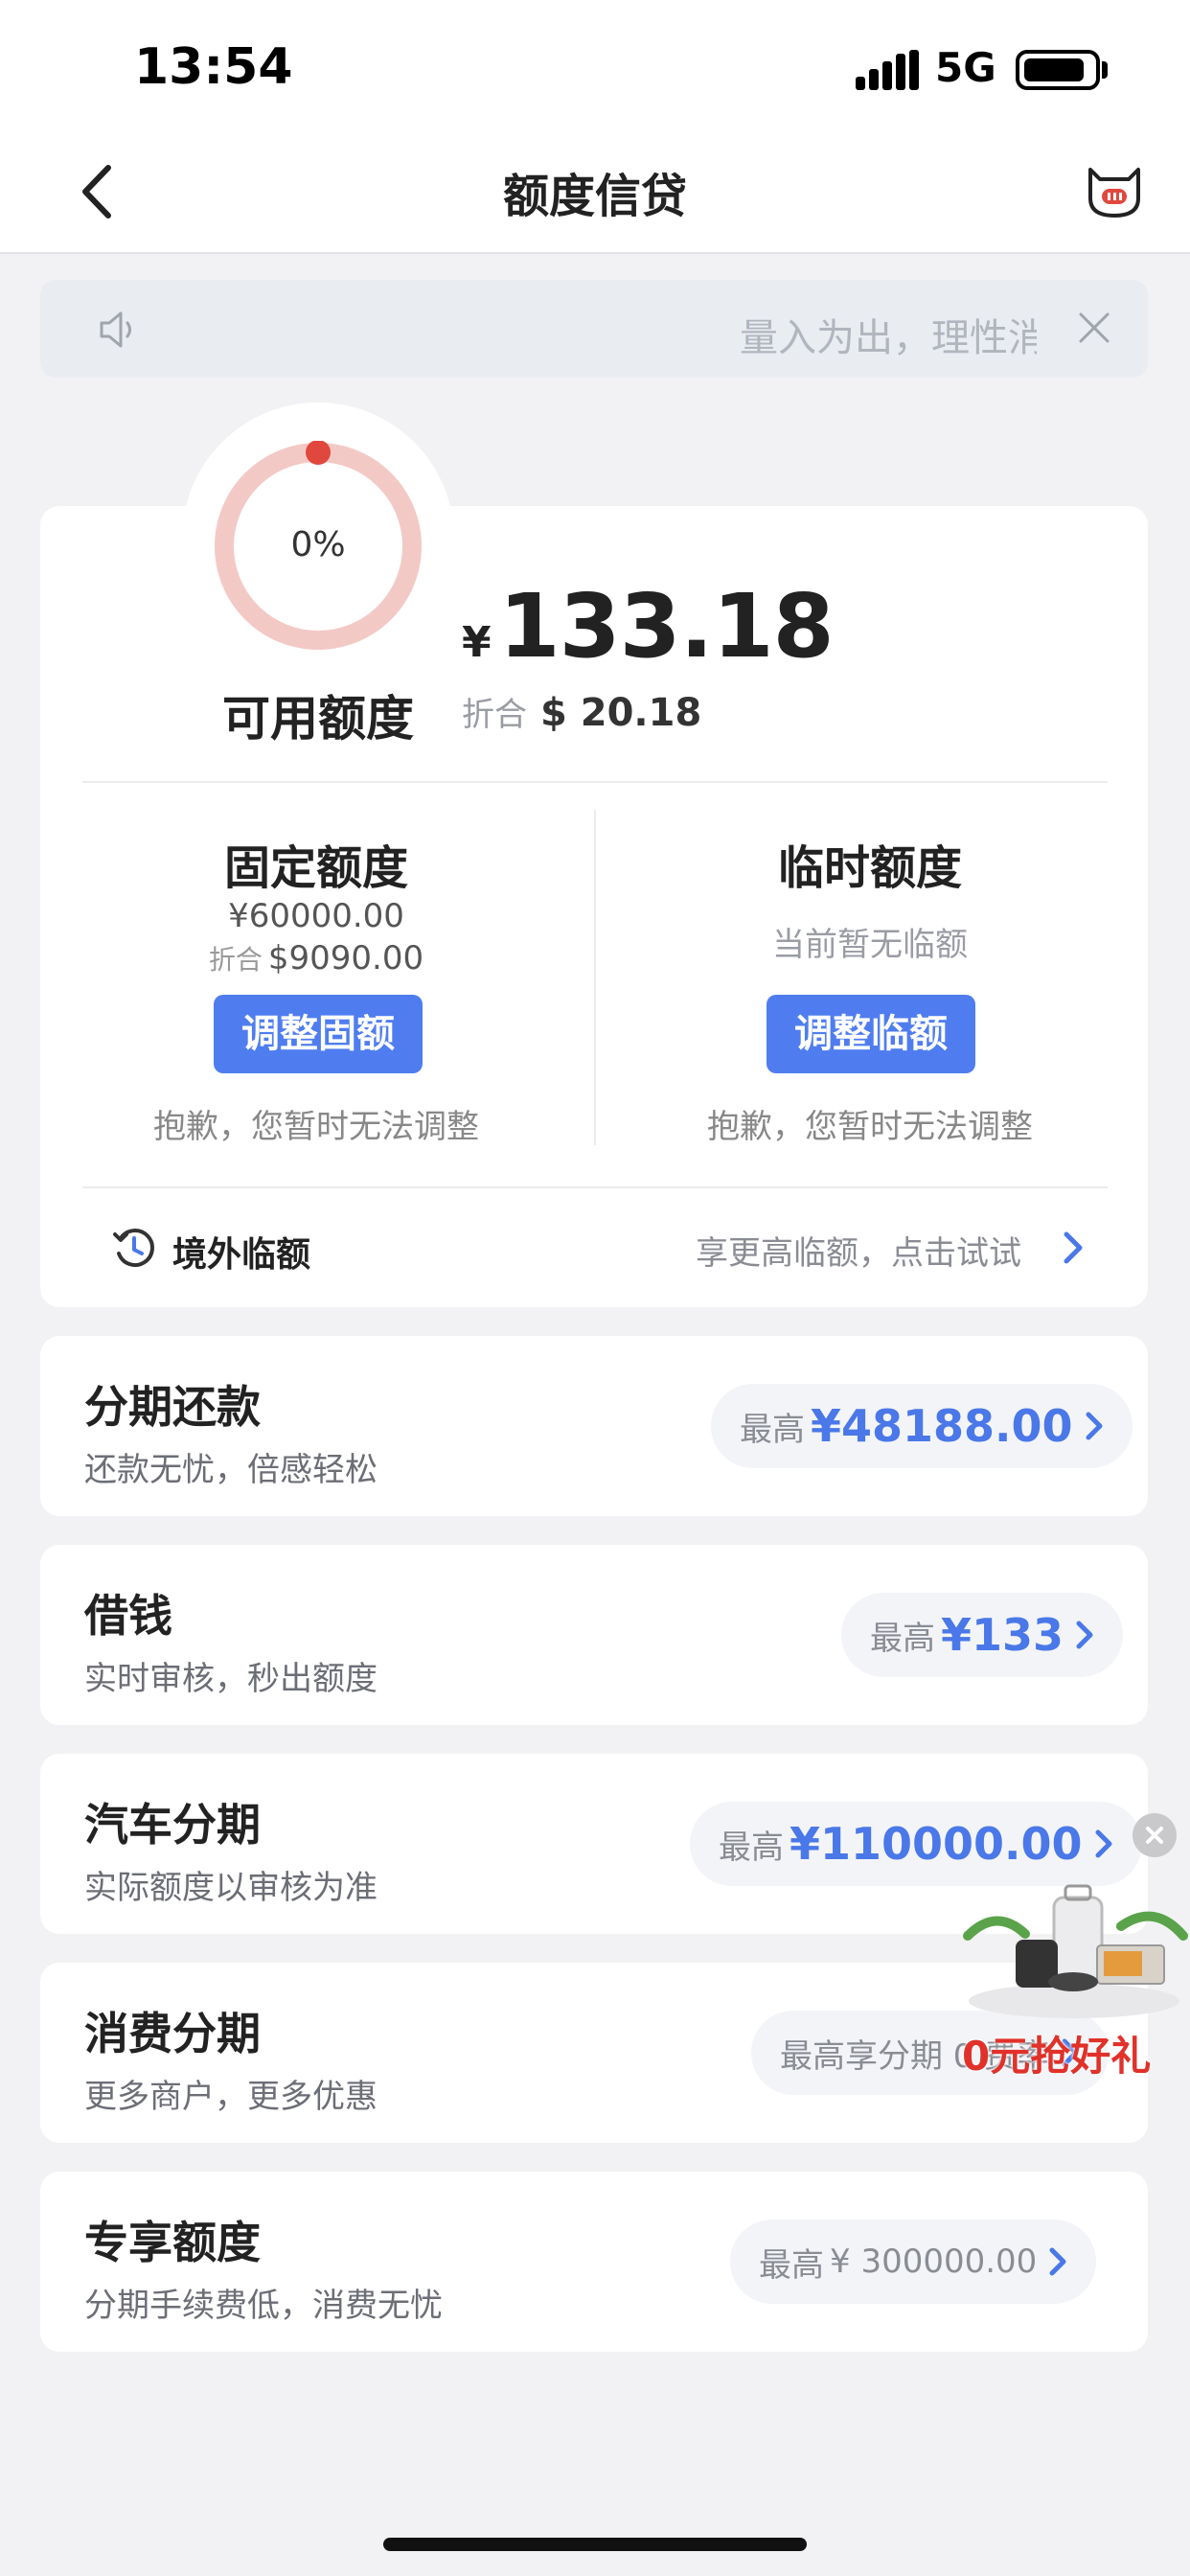  What do you see at coordinates (936, 1844) in the screenshot?
I see `max-value: ¥110000.00` at bounding box center [936, 1844].